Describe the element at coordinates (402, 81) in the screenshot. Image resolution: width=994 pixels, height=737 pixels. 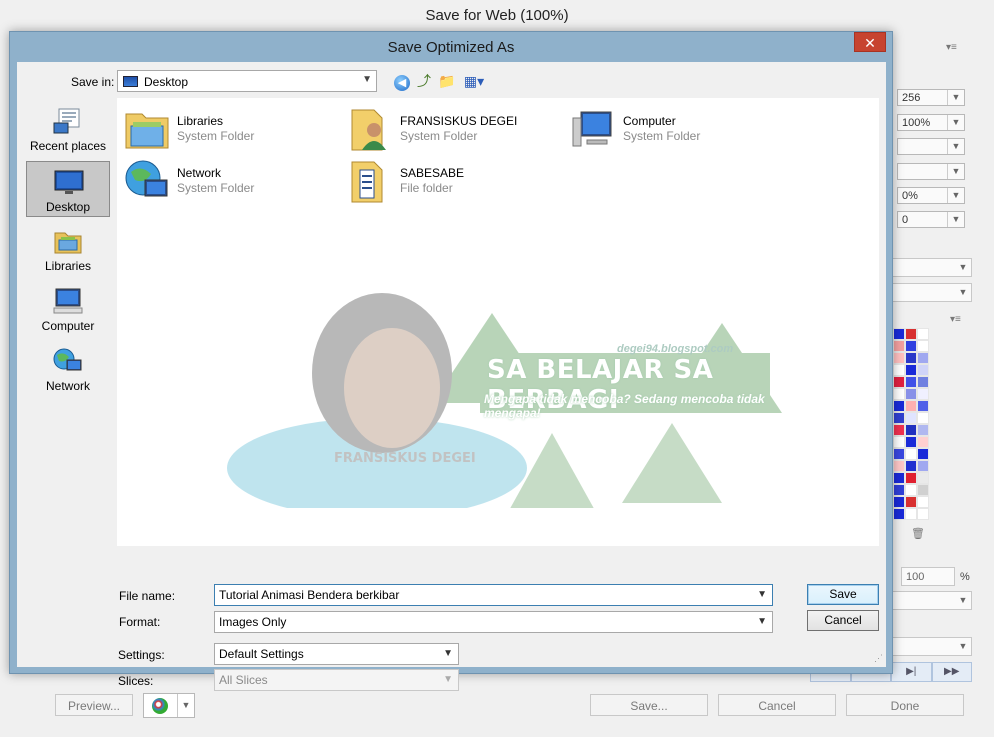
I see `back-icon: ◀` at that location.